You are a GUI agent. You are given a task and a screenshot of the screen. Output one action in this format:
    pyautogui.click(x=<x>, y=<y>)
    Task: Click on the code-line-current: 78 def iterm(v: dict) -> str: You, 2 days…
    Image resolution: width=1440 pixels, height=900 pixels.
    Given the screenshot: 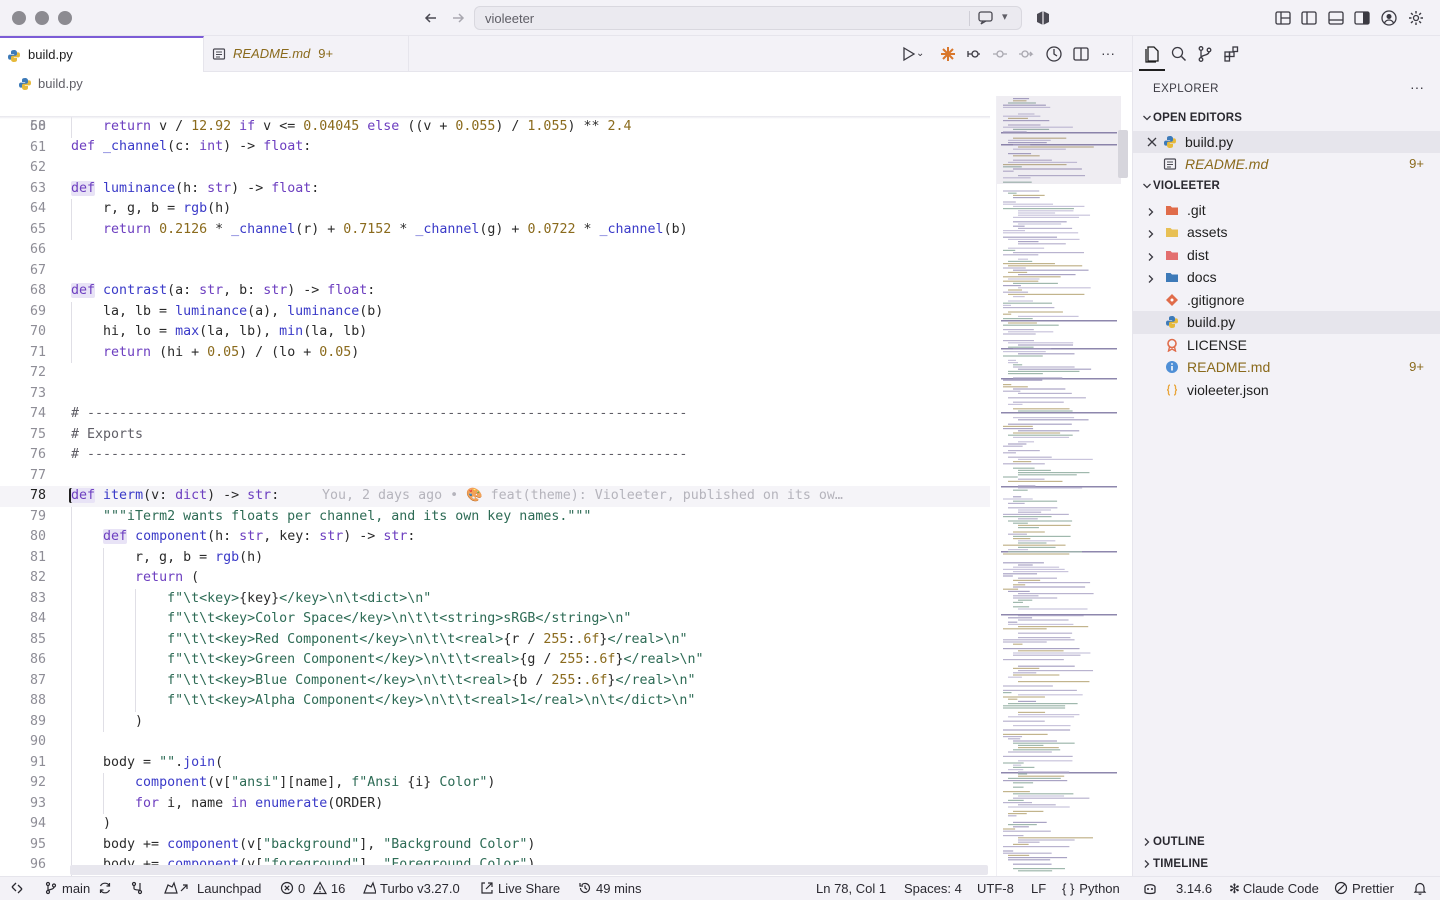 What is the action you would take?
    pyautogui.click(x=495, y=496)
    